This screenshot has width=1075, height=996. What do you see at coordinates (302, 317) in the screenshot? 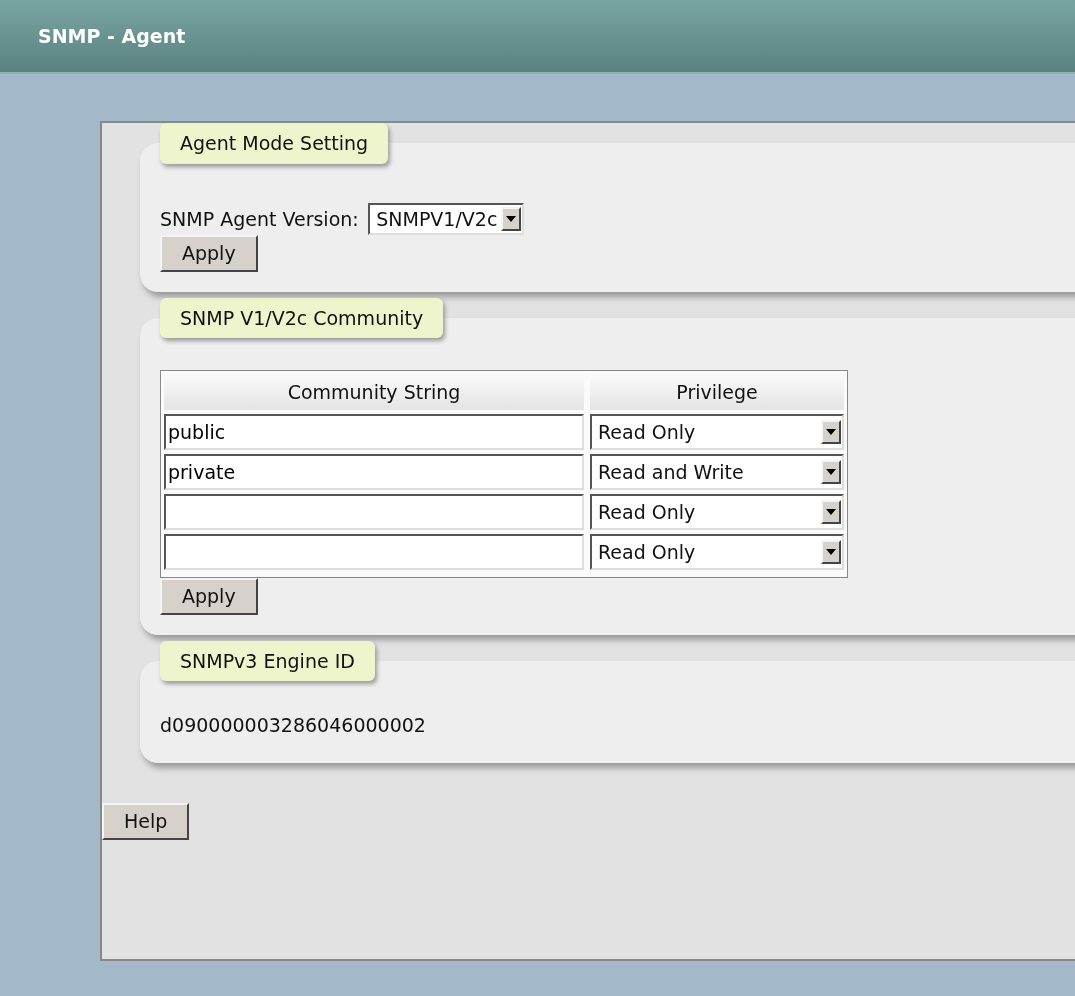
I see `section-legend: SNMP V1/V2c Community` at bounding box center [302, 317].